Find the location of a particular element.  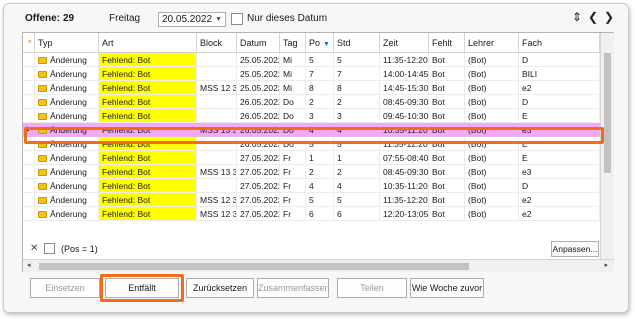

cell-po: 8 is located at coordinates (320, 88).